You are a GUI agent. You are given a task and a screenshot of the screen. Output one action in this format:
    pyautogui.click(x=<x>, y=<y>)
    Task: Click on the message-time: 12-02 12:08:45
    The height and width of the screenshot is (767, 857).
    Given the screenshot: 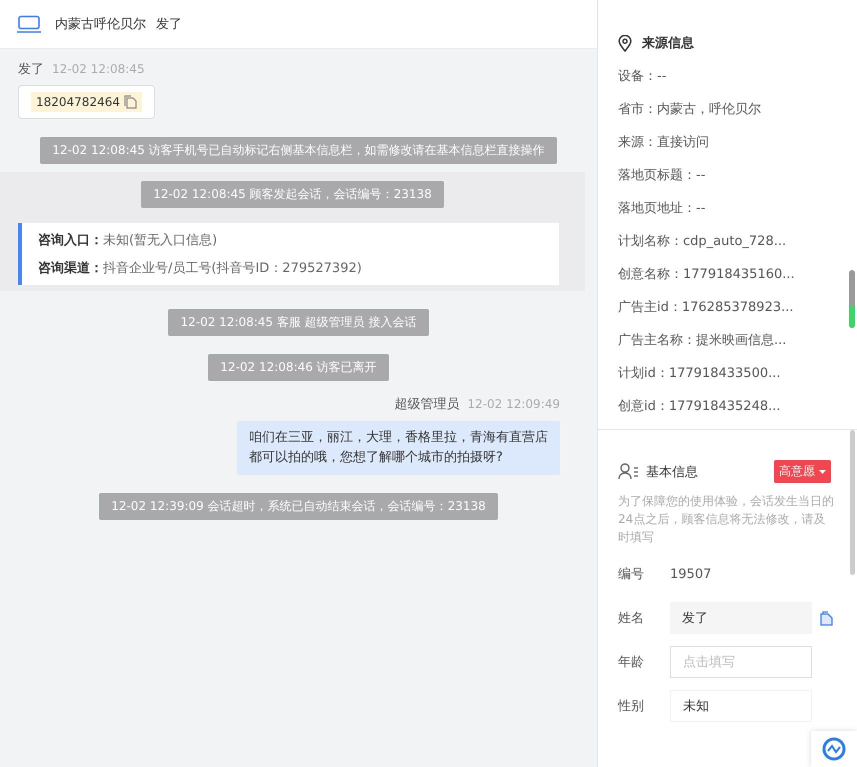 What is the action you would take?
    pyautogui.click(x=98, y=69)
    